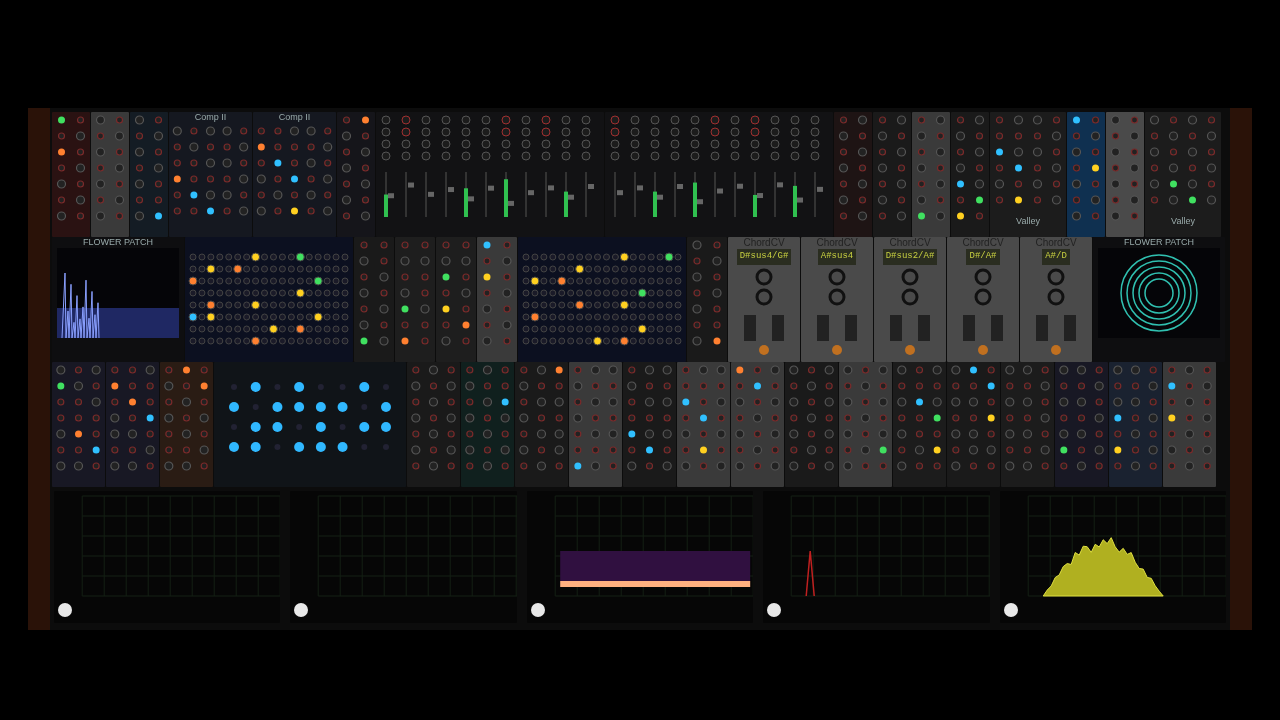  I want to click on chord-display: D#/A#, so click(983, 257).